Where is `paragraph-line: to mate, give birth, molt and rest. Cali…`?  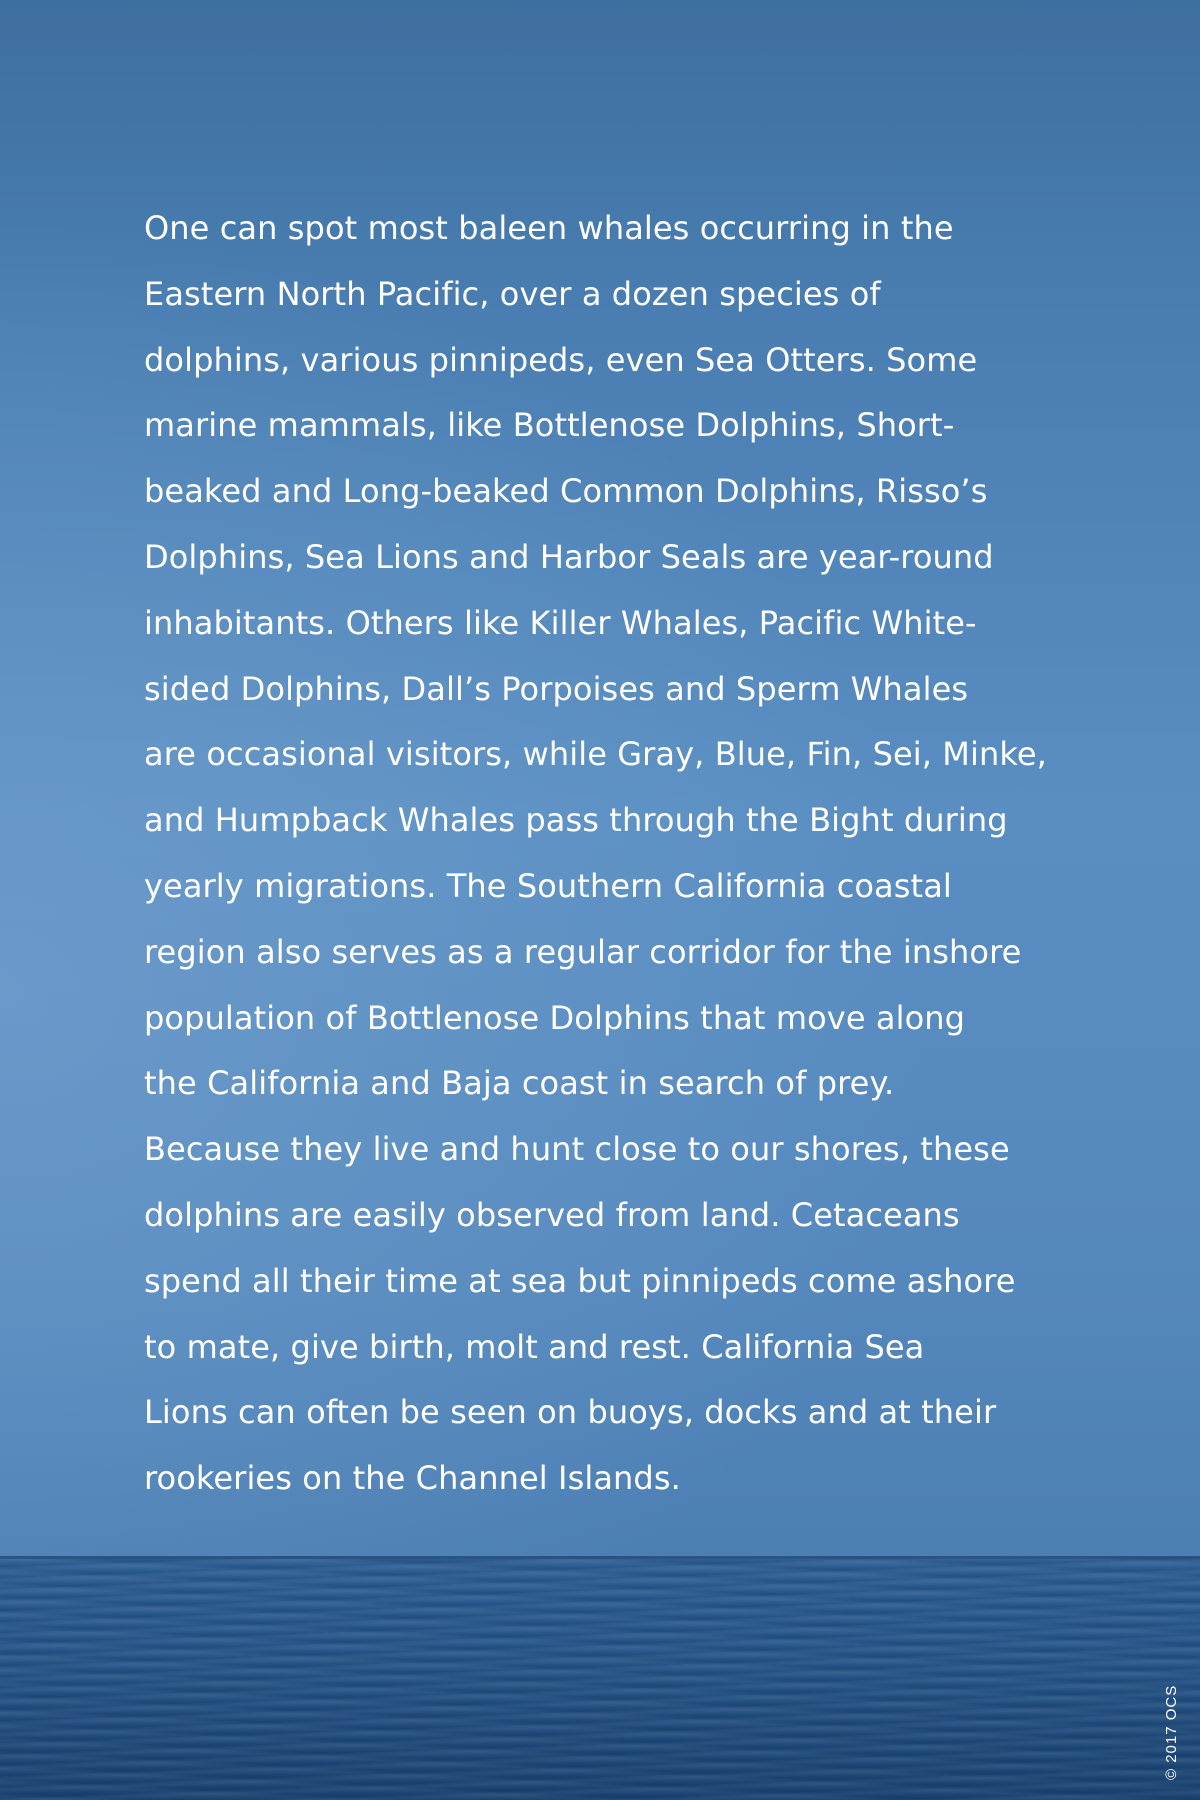 paragraph-line: to mate, give birth, molt and rest. Cali… is located at coordinates (534, 1346).